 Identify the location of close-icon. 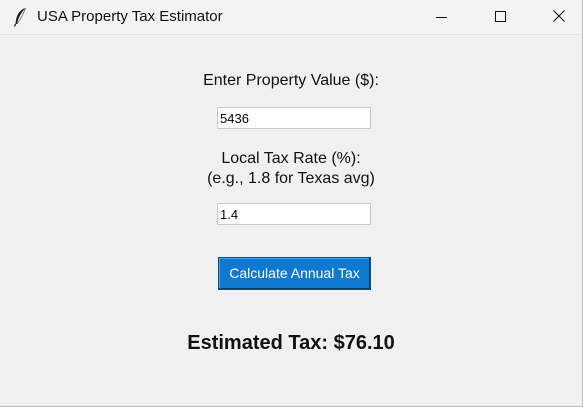
(559, 16).